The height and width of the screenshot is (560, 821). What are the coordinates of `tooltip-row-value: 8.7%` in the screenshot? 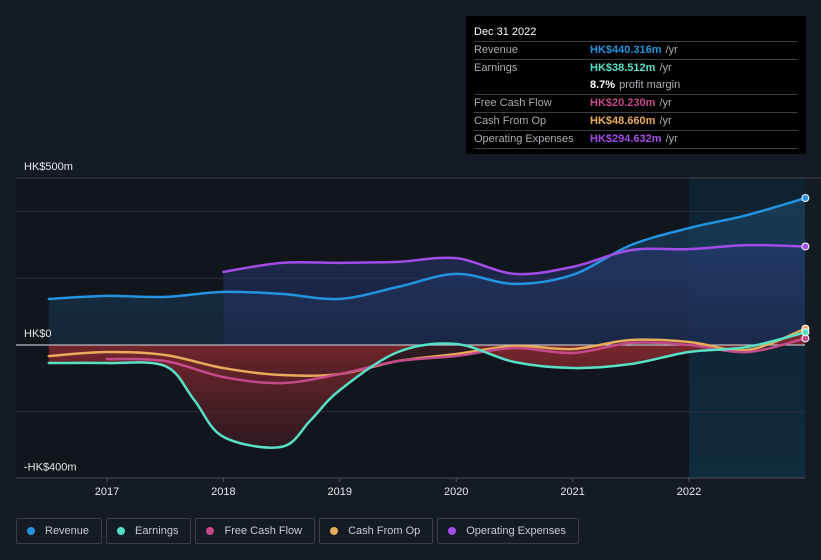 It's located at (603, 85).